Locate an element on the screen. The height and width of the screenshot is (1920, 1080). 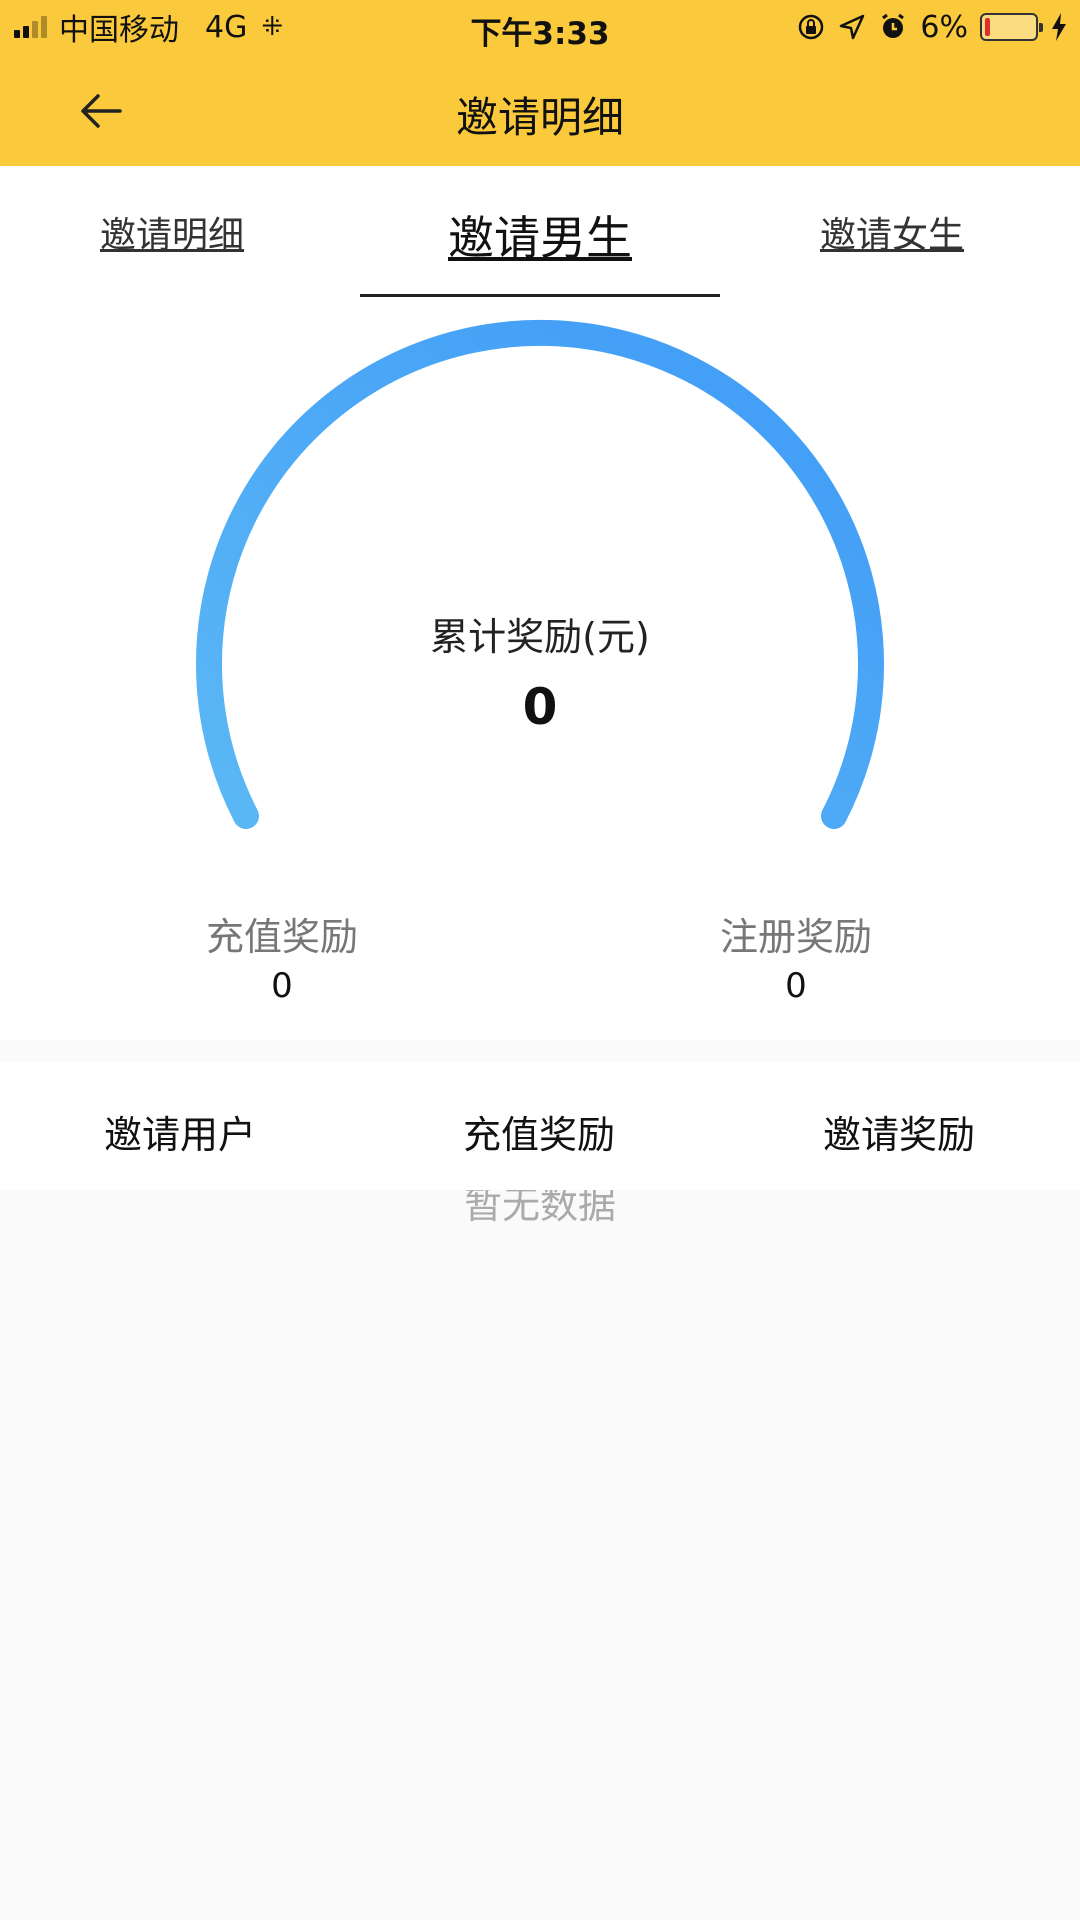
nav-bar: 邀请明细 is located at coordinates (540, 110).